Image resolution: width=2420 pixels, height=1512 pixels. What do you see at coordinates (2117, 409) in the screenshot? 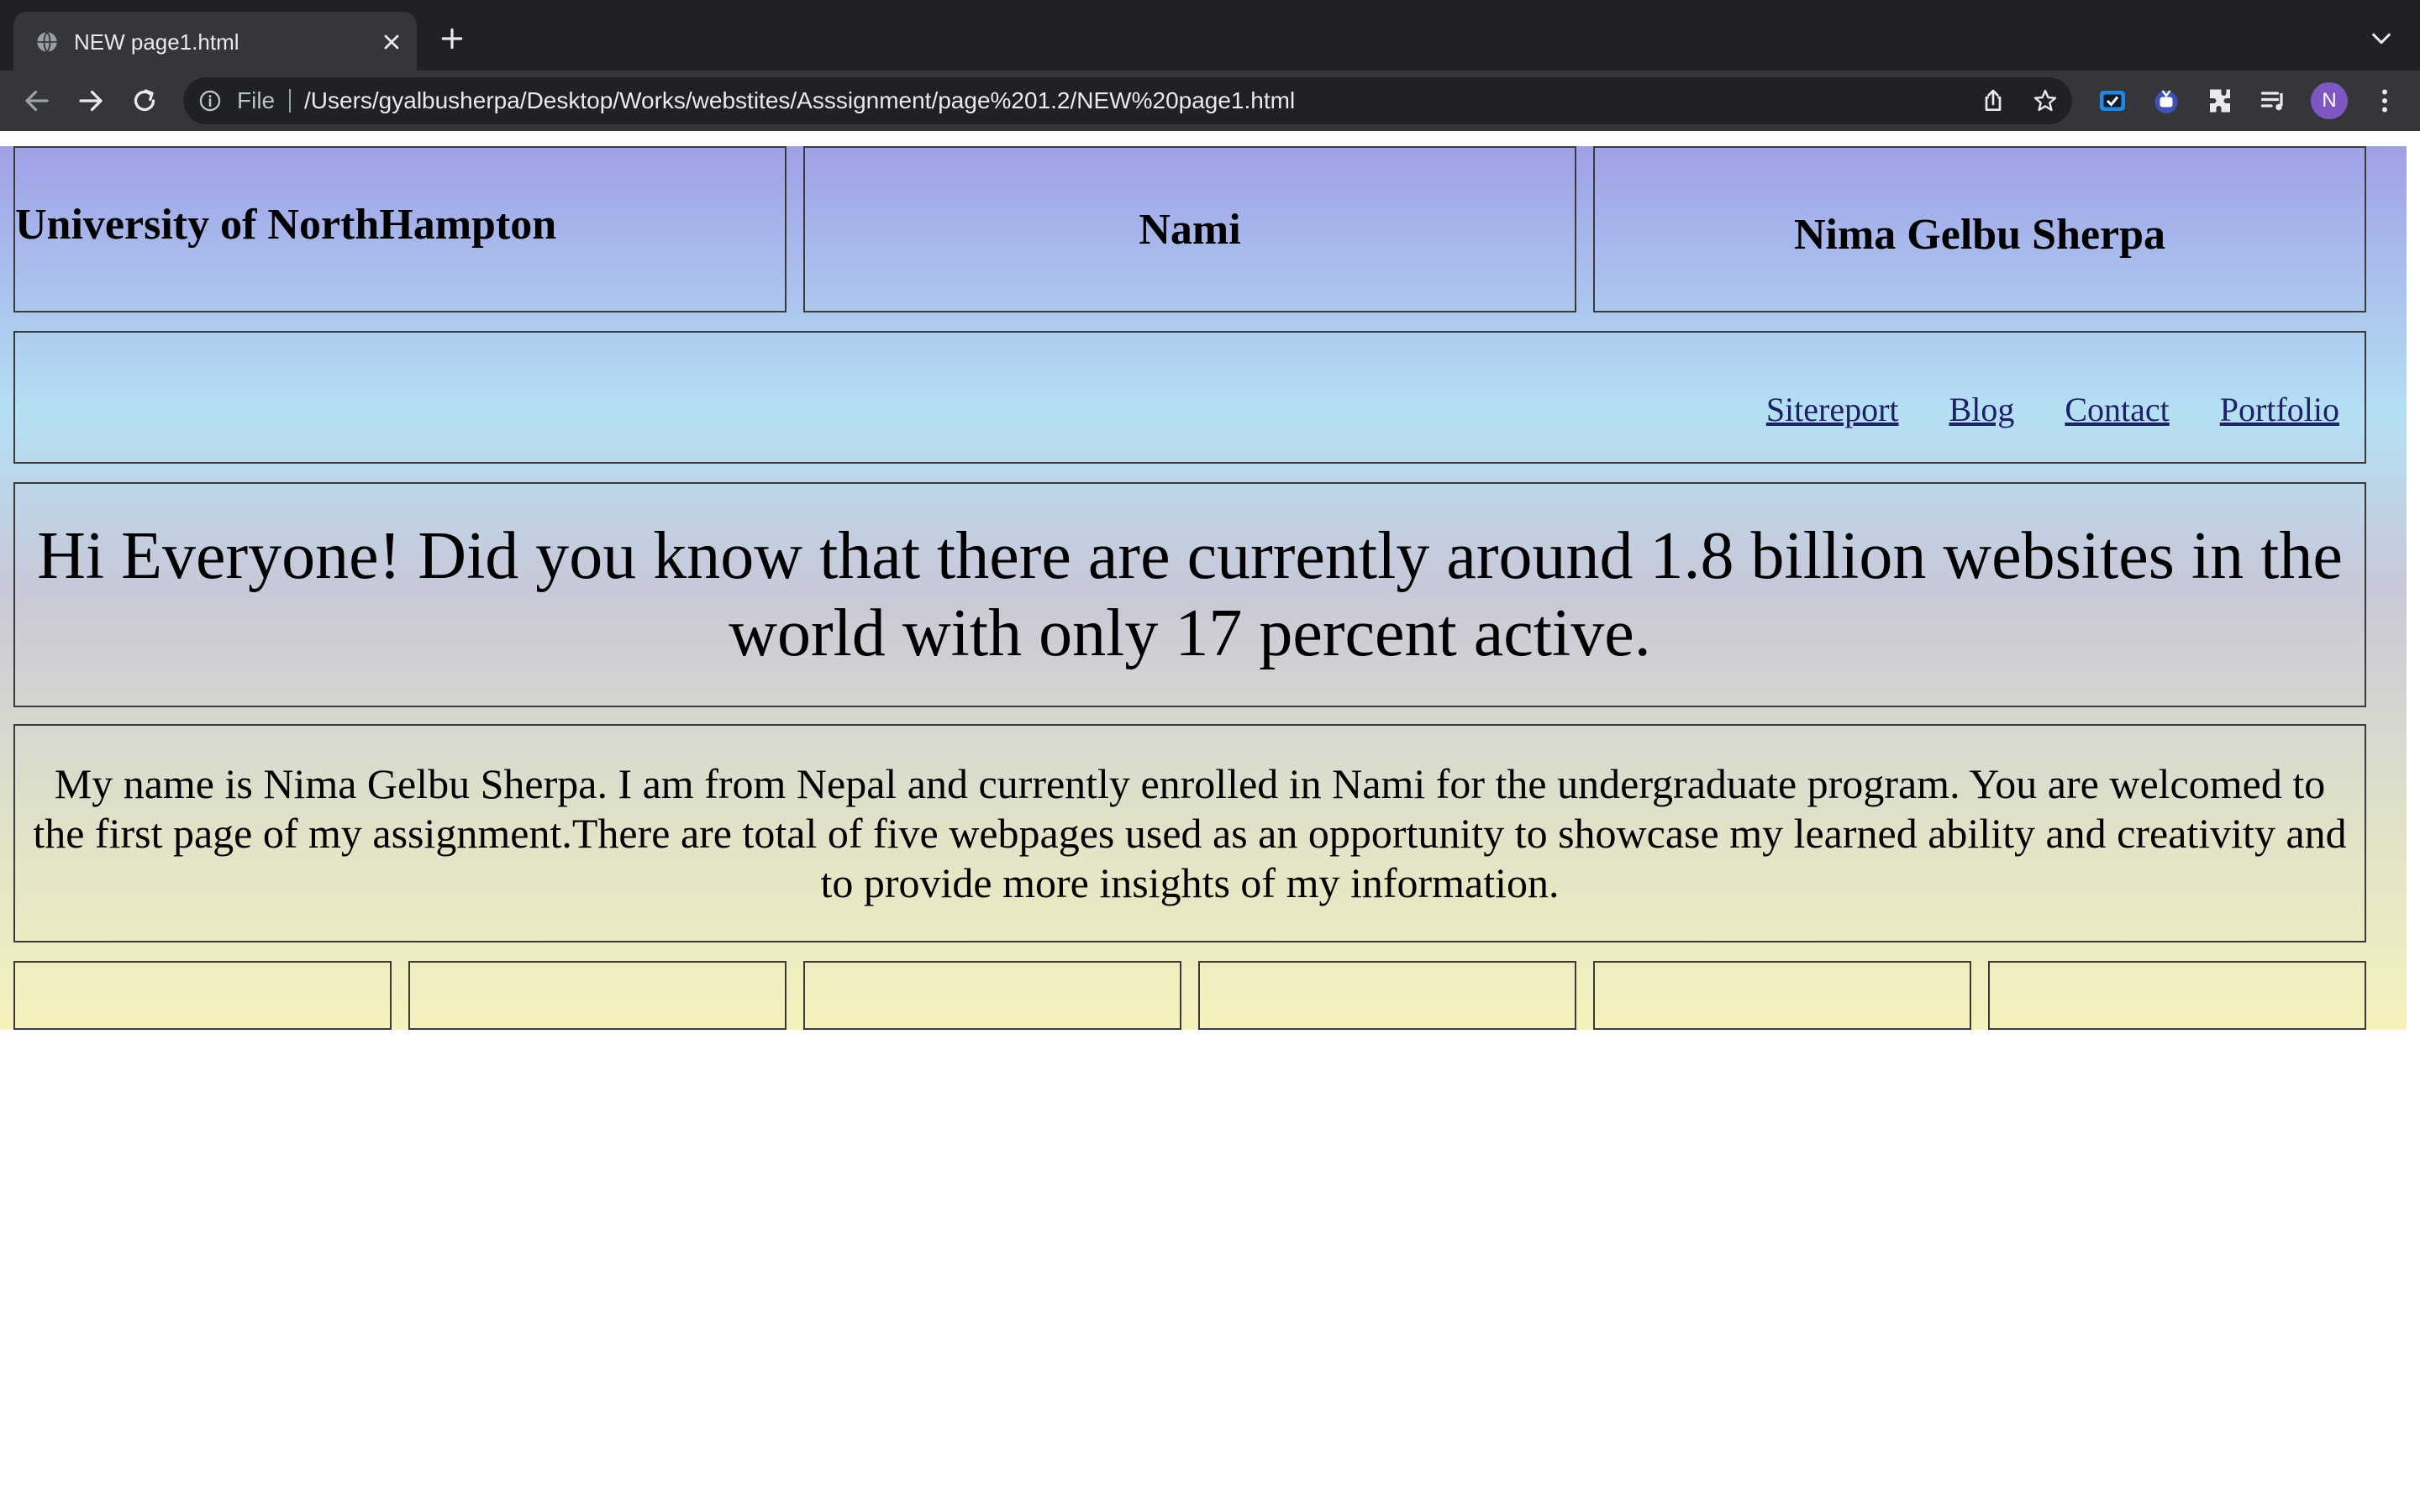
I see `nav-link-contact: Contact` at bounding box center [2117, 409].